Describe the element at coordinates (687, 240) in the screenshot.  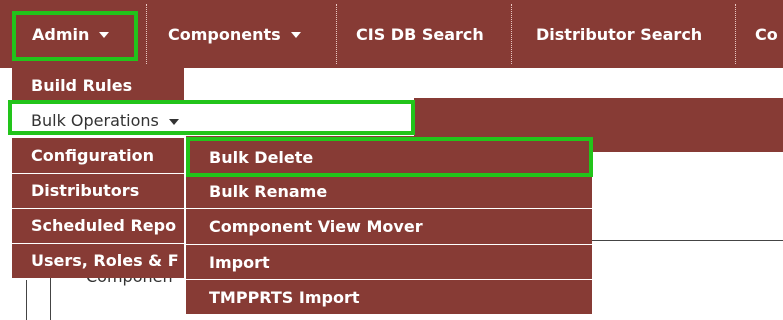
I see `content-frame-top-border` at that location.